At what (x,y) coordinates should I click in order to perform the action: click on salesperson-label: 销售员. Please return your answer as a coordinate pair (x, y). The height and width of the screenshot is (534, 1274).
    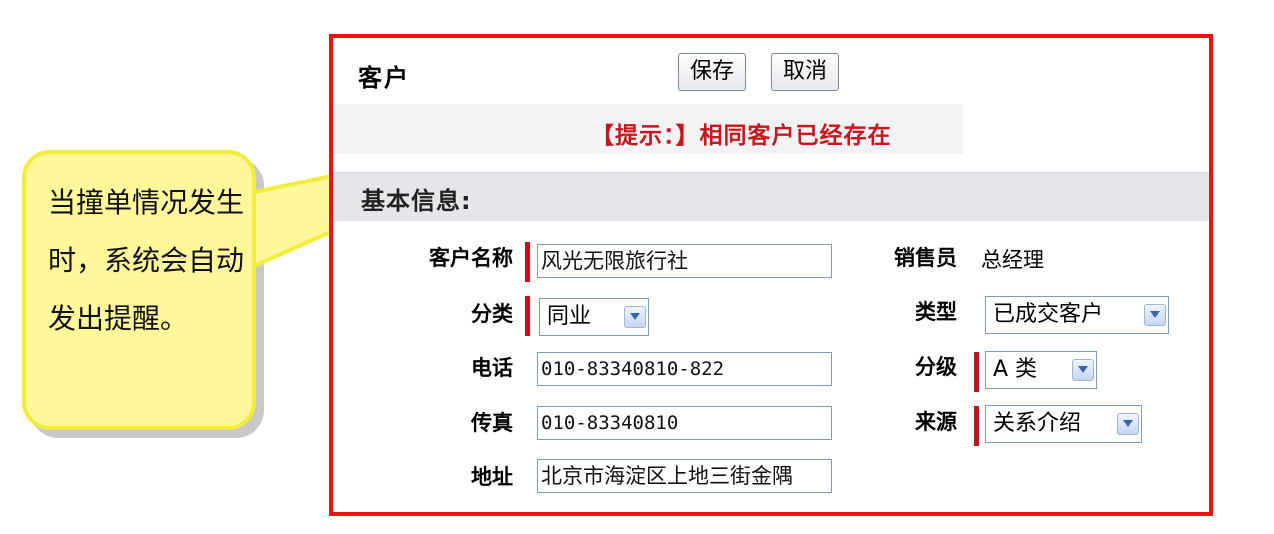
    Looking at the image, I should click on (925, 258).